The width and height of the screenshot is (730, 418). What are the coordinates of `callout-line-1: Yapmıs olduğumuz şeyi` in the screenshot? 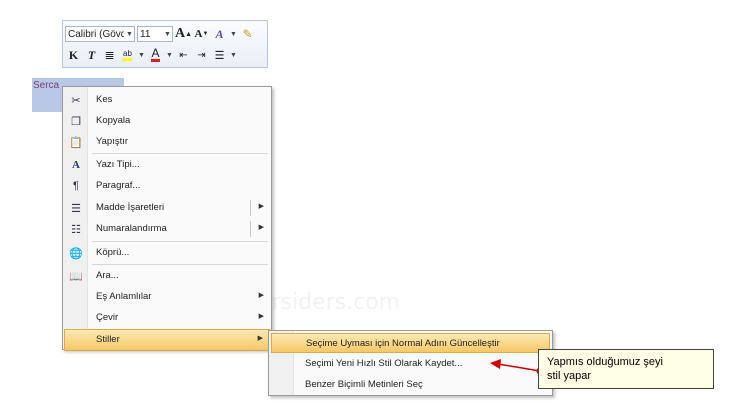 It's located at (605, 362).